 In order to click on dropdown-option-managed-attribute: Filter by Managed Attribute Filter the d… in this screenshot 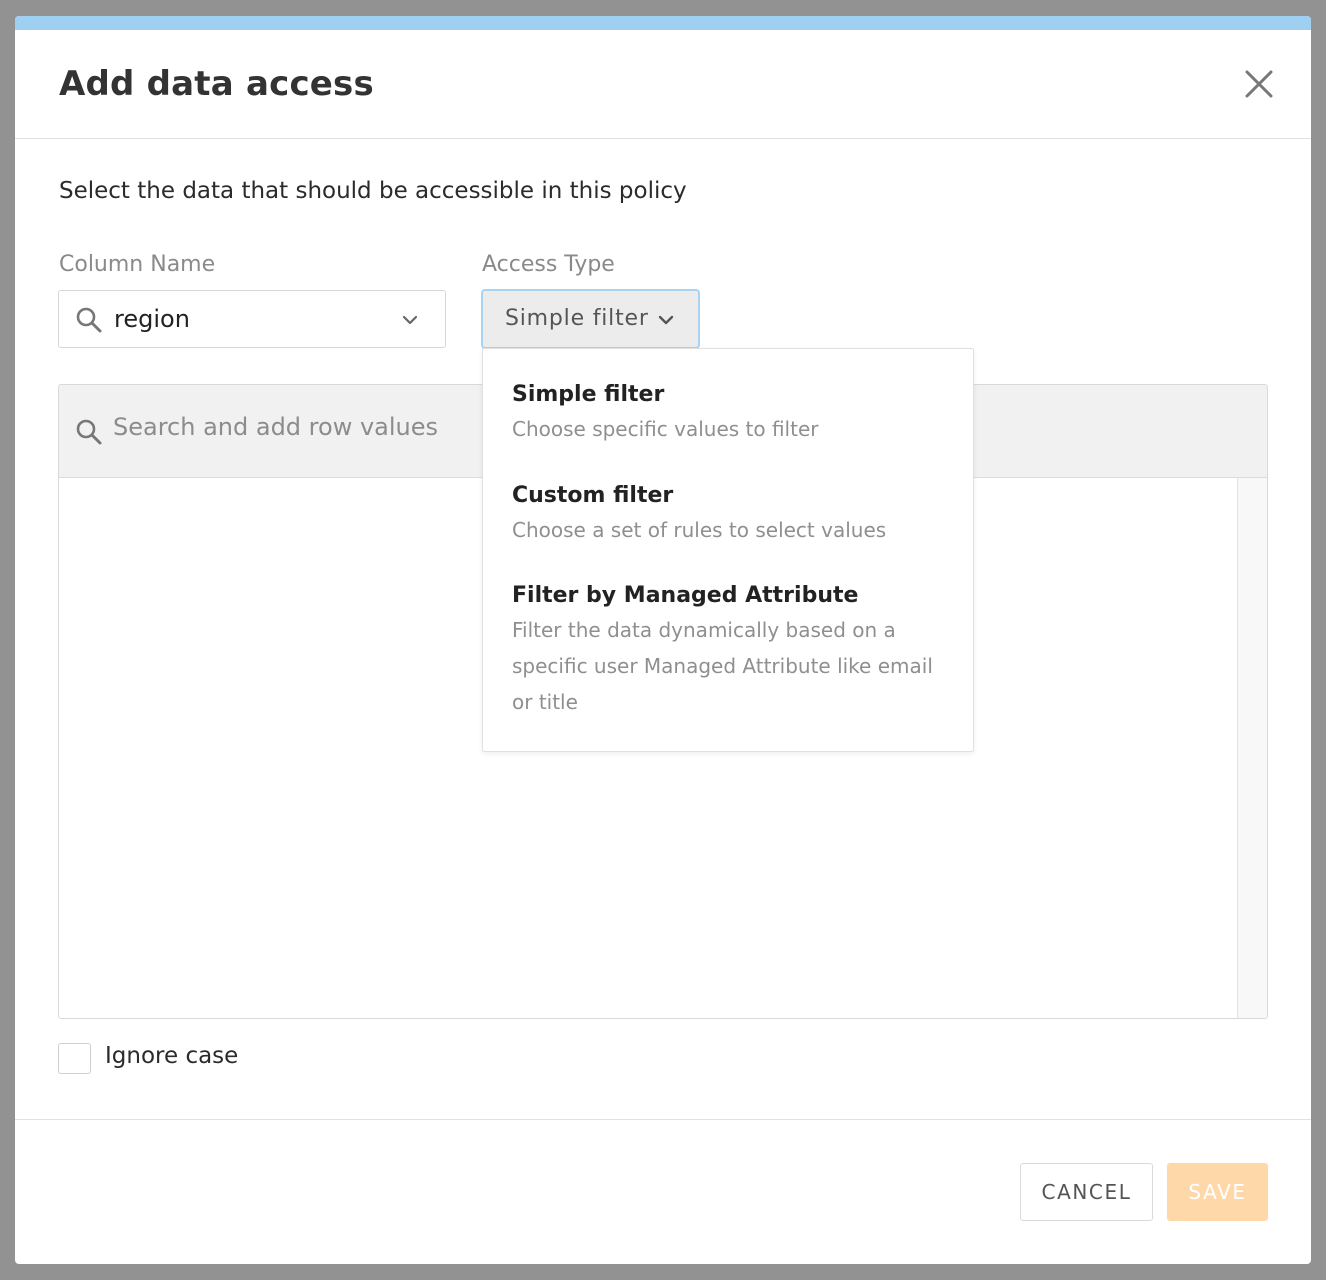, I will do `click(732, 650)`.